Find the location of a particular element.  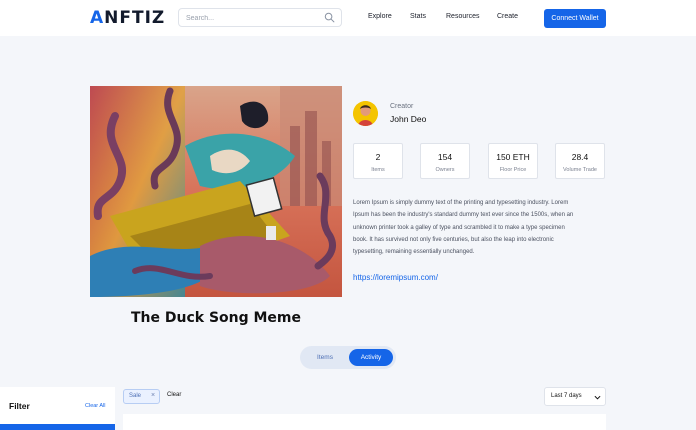

nav-stats: Stats is located at coordinates (418, 16).